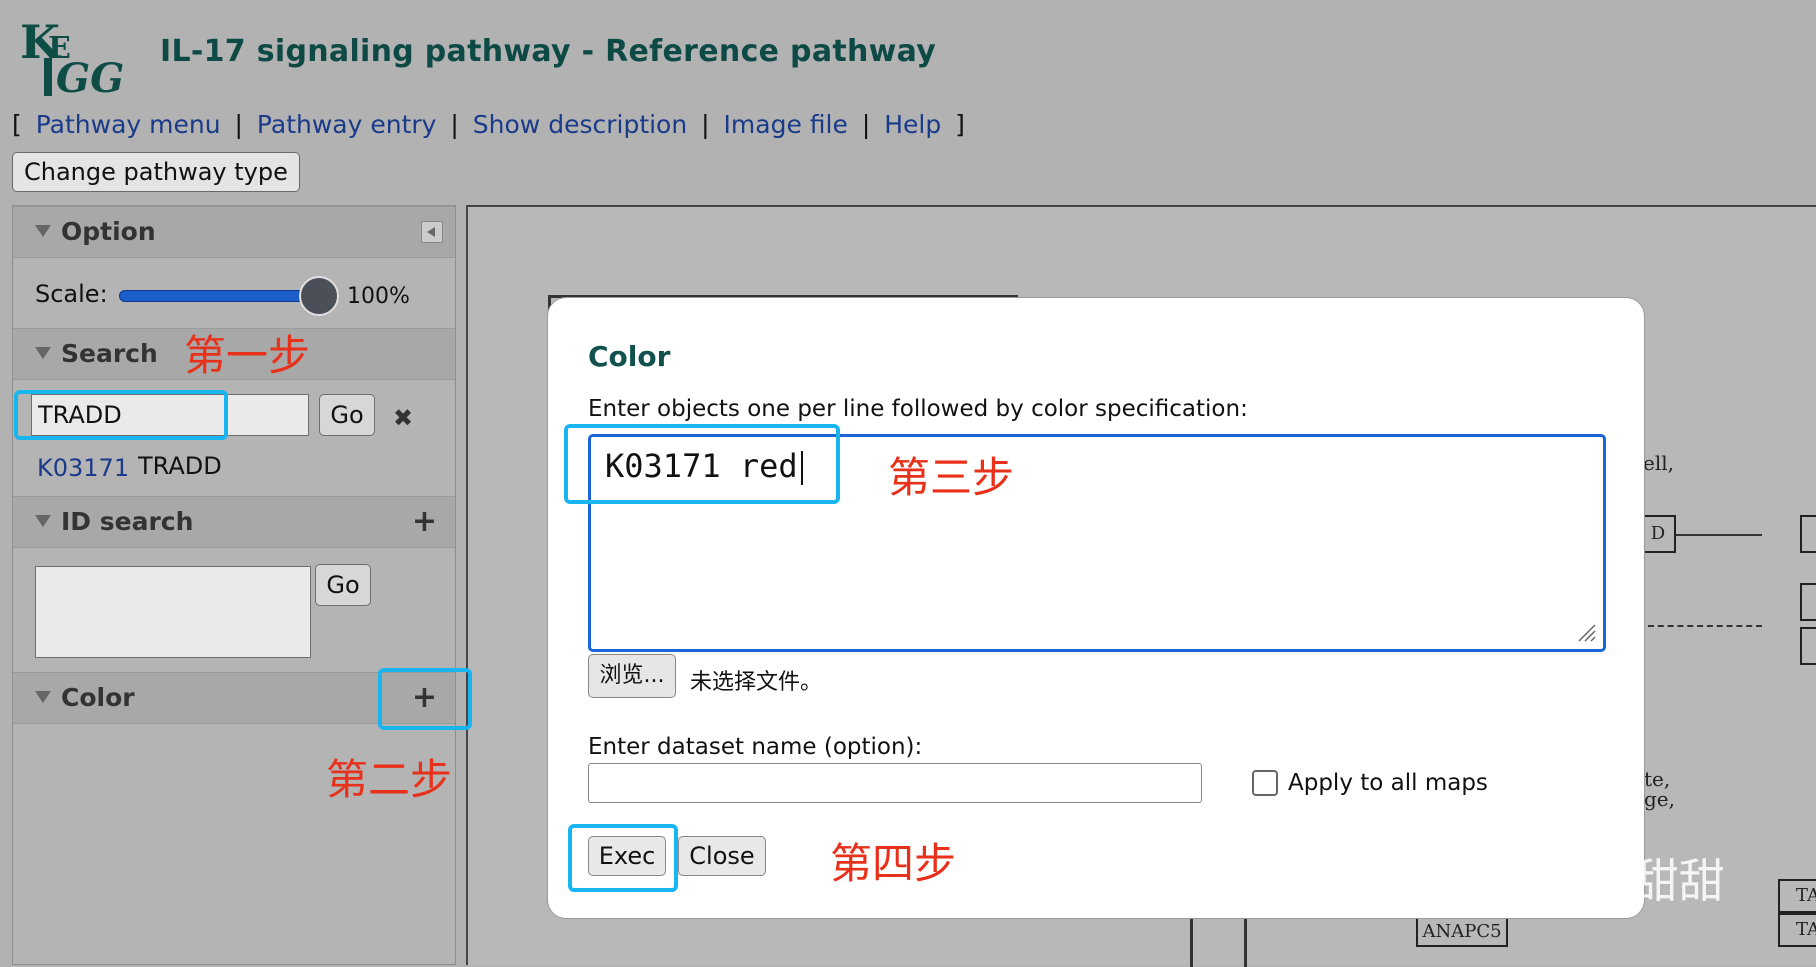 The image size is (1816, 967). Describe the element at coordinates (173, 612) in the screenshot. I see `id-search-textarea` at that location.